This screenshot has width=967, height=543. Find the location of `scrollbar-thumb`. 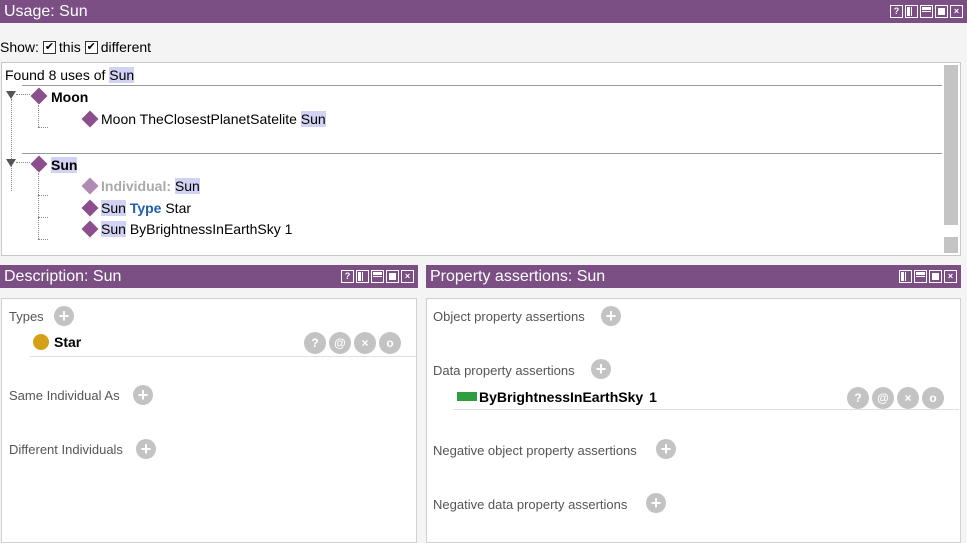

scrollbar-thumb is located at coordinates (951, 145).